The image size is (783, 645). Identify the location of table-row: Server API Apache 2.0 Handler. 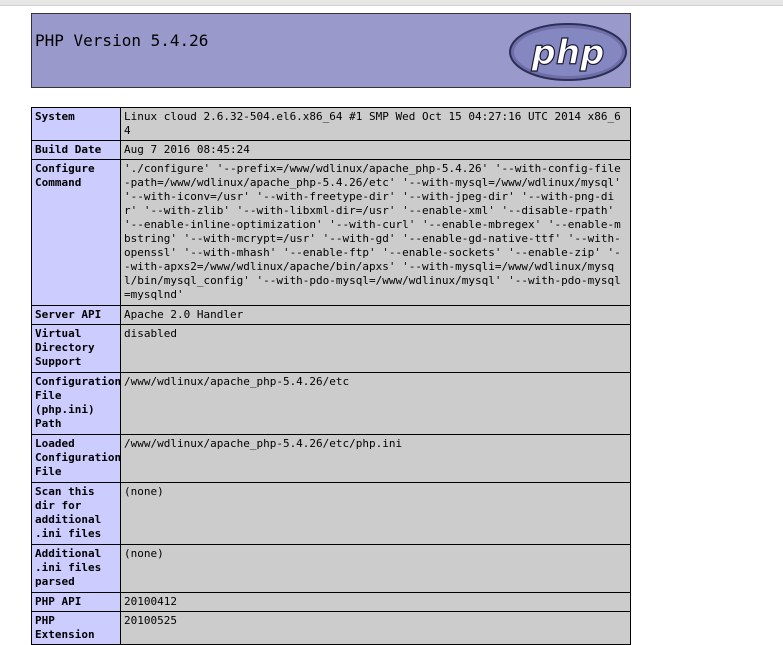
(331, 315).